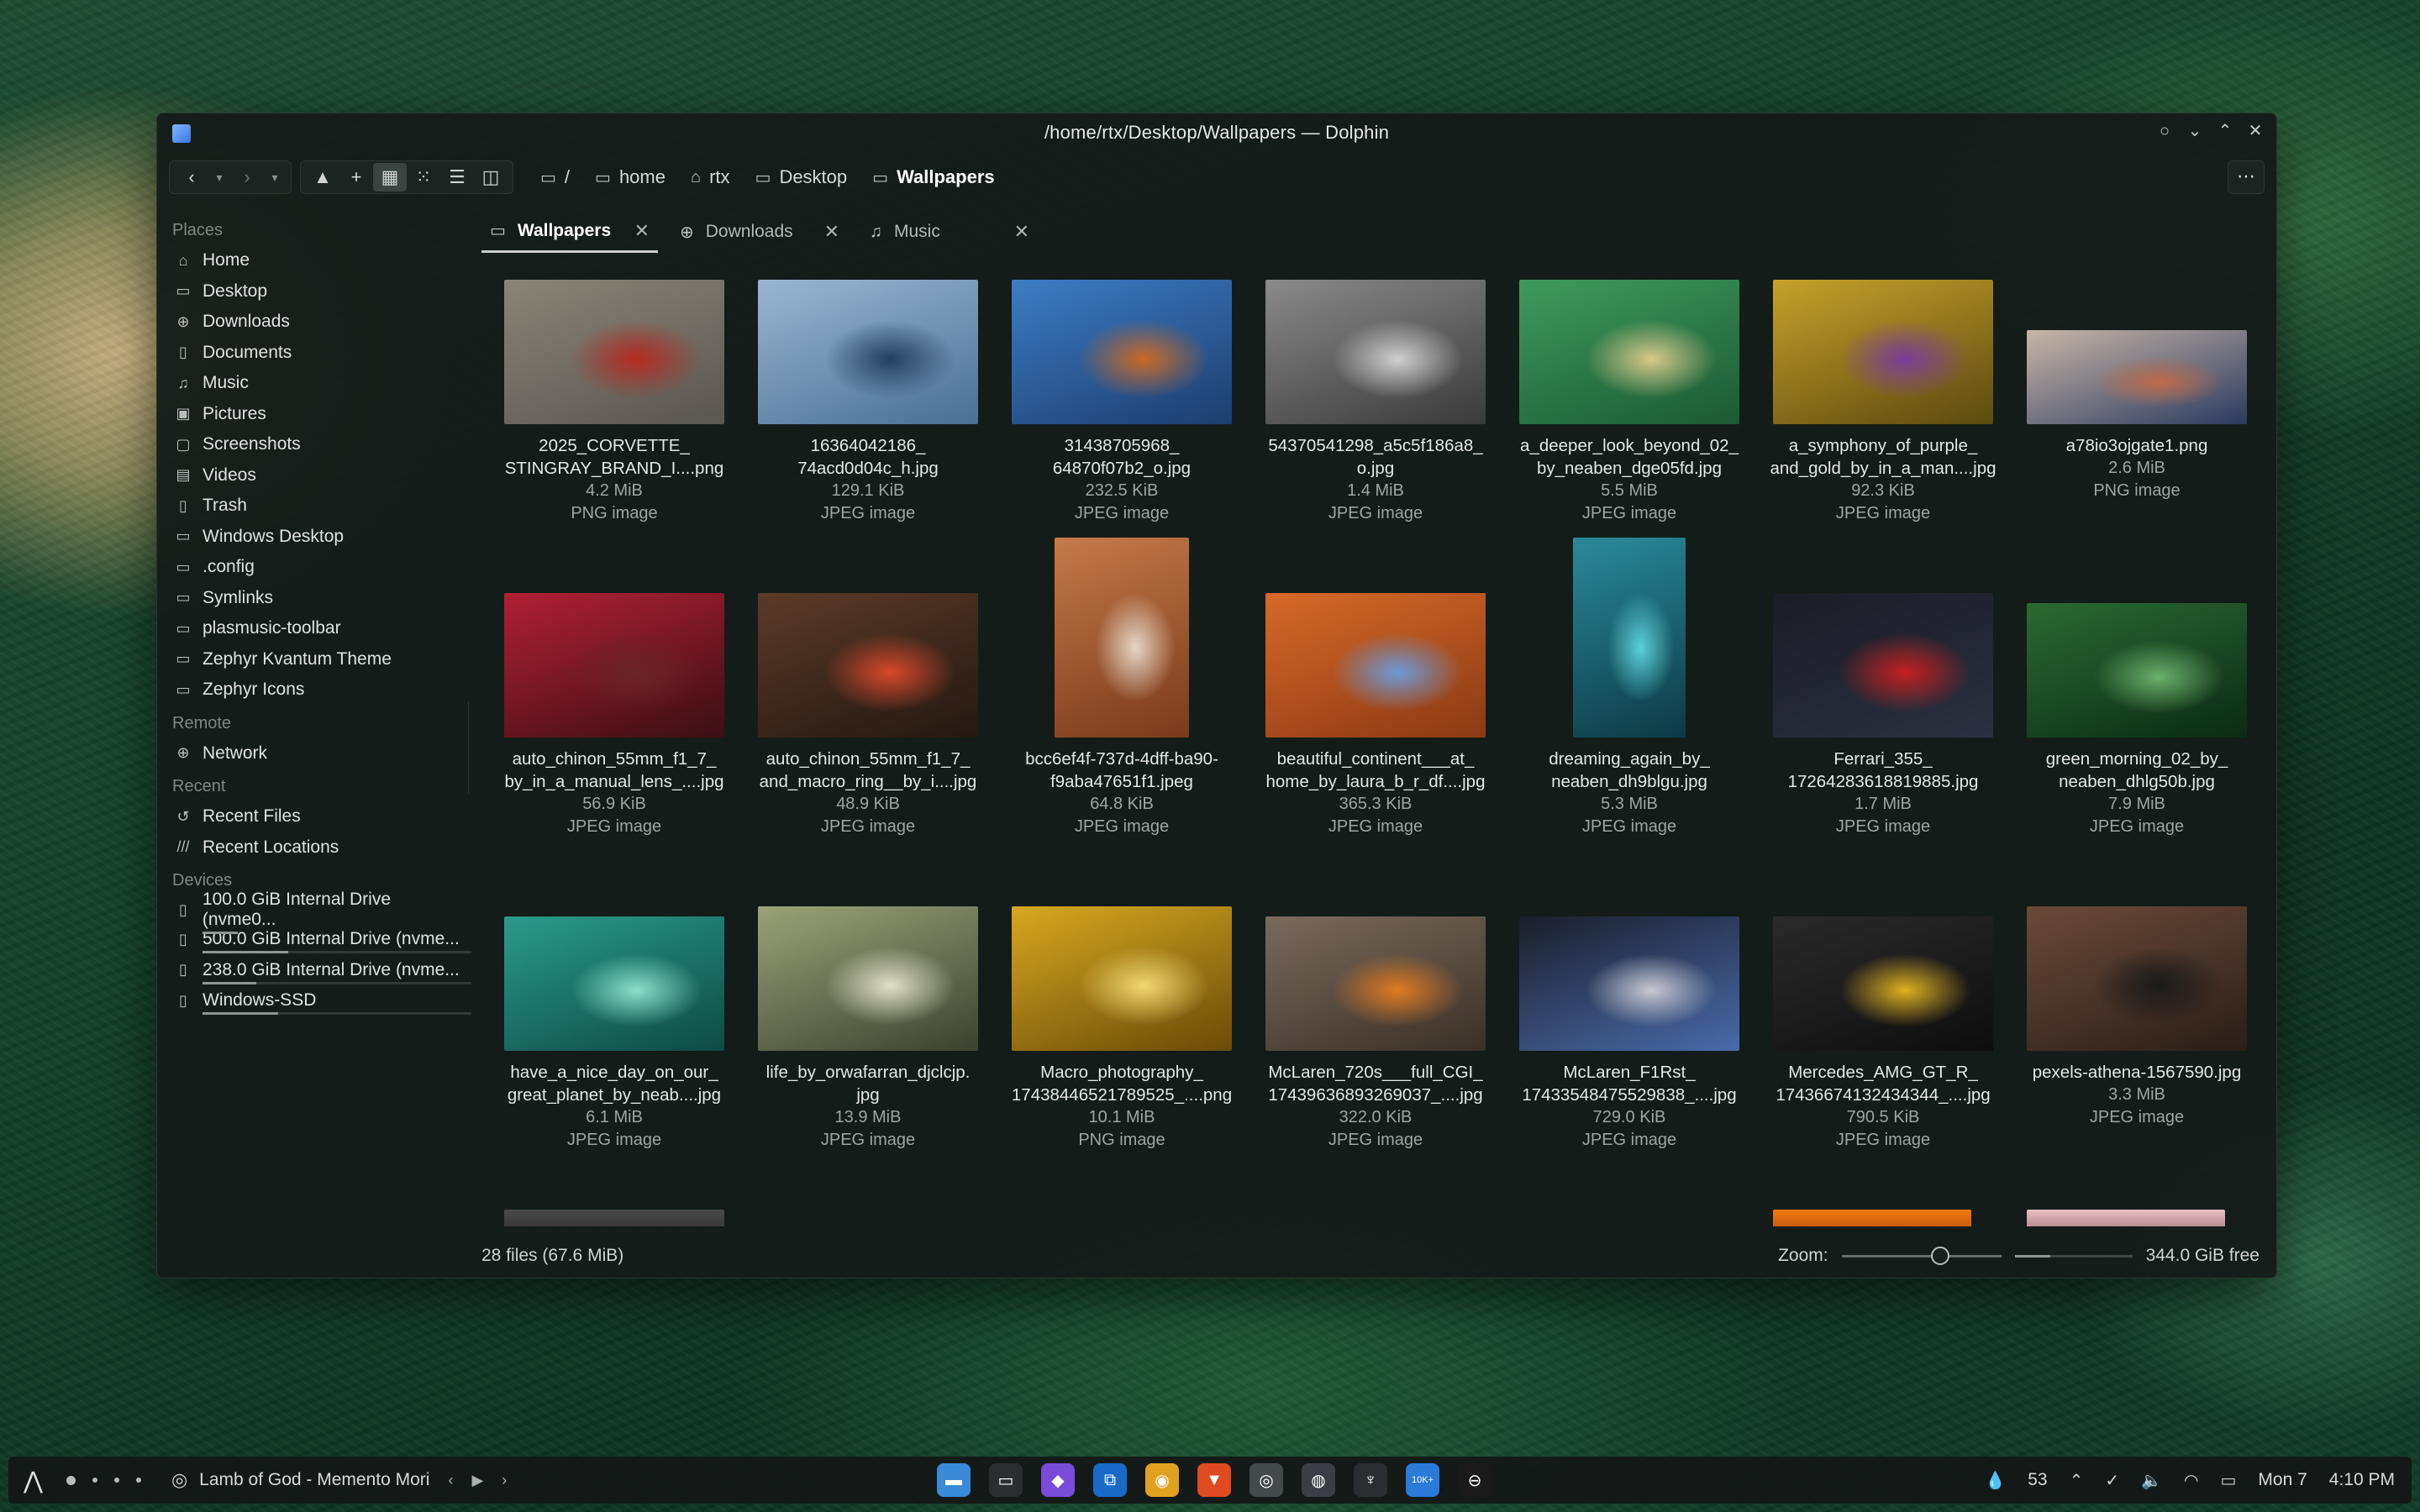  What do you see at coordinates (317, 322) in the screenshot?
I see `sidebar-item: ⊕ Downloads` at bounding box center [317, 322].